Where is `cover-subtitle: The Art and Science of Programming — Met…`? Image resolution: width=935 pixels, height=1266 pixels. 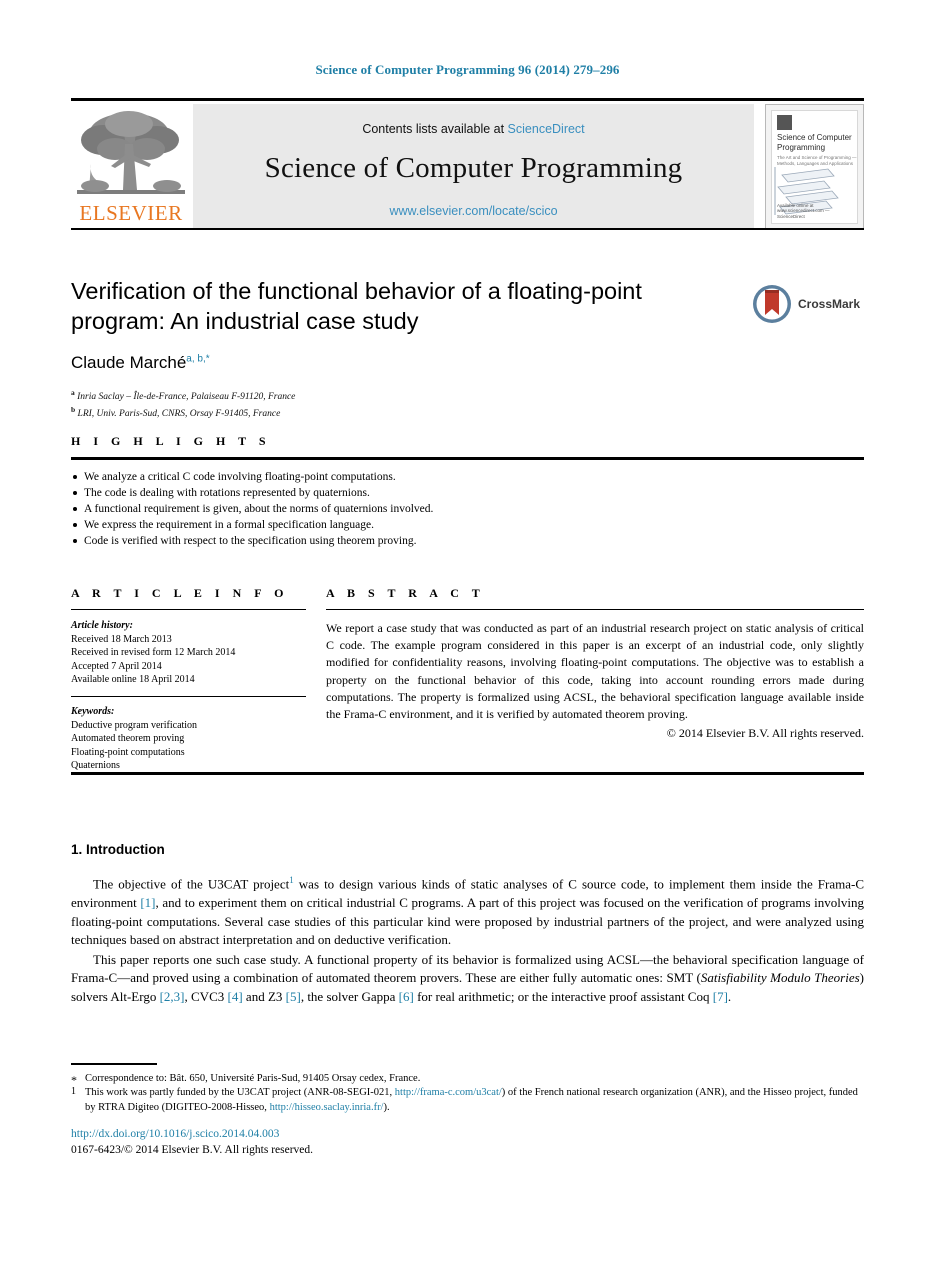 cover-subtitle: The Art and Science of Programming — Met… is located at coordinates (817, 160).